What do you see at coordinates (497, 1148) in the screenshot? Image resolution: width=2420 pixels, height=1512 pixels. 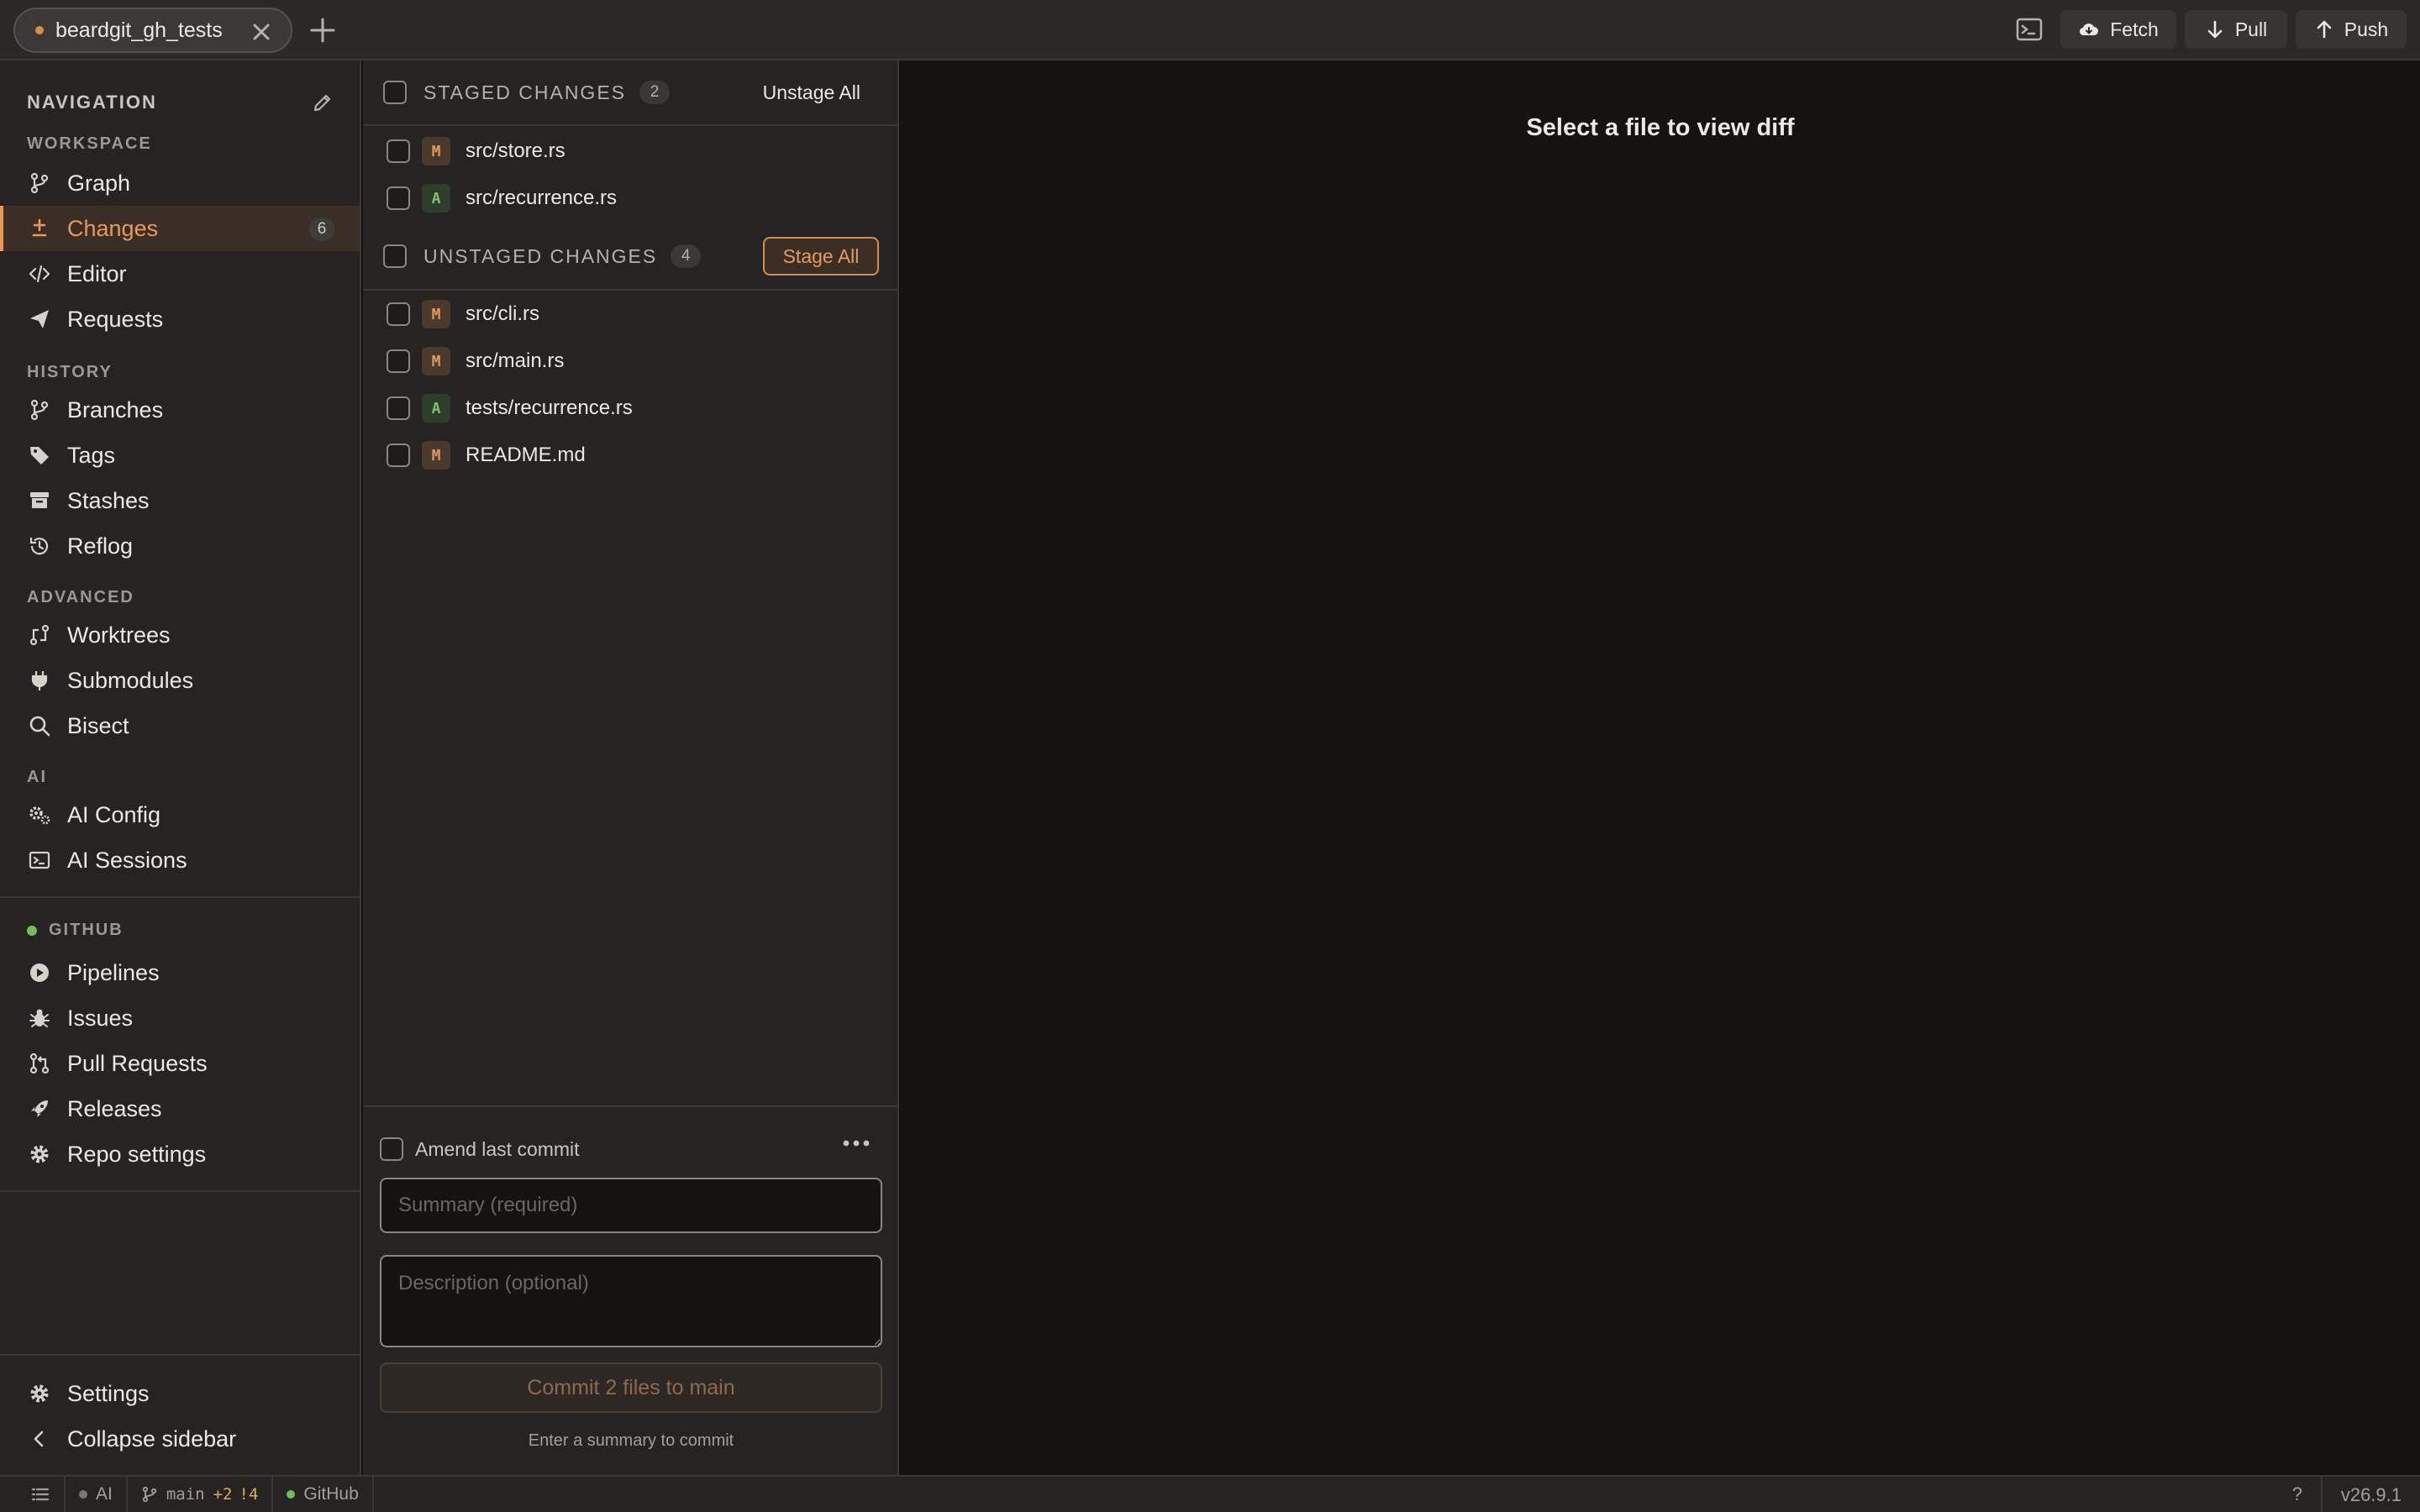 I see `amend-label: Amend last commit` at bounding box center [497, 1148].